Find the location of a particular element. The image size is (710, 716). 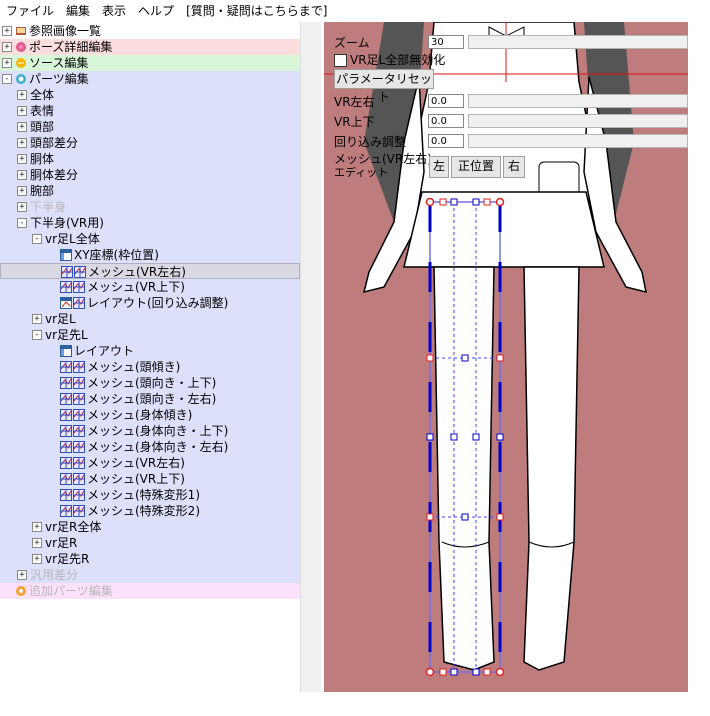

tree-item: + 下半身 is located at coordinates (150, 207).